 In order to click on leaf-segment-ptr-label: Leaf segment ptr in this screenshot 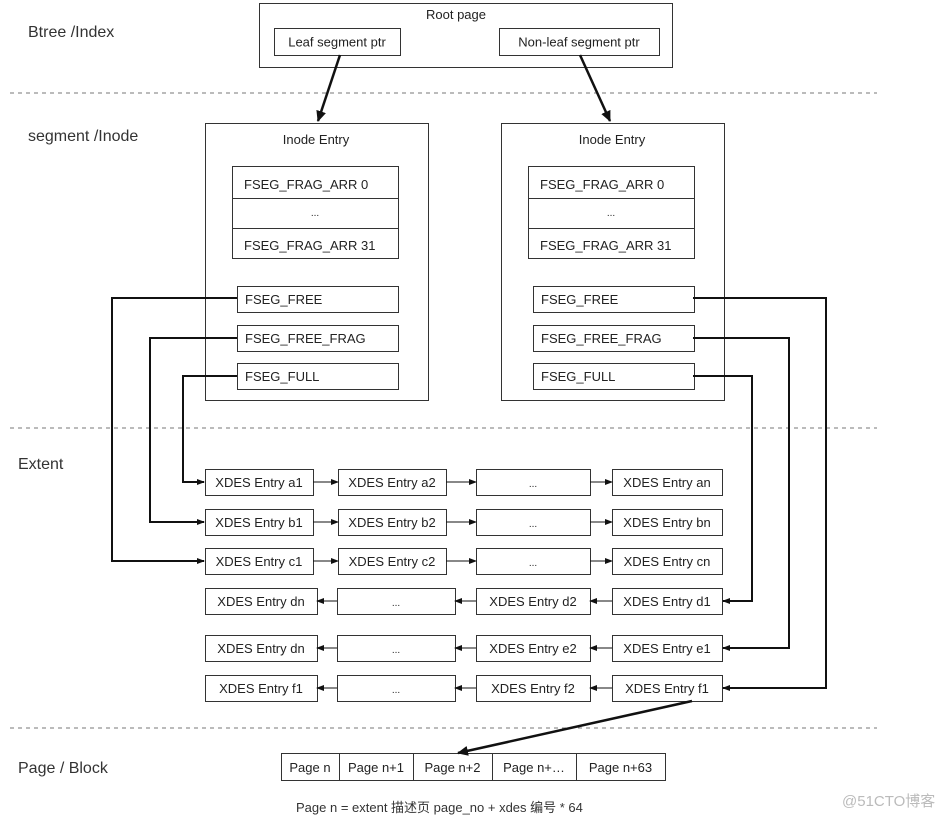, I will do `click(337, 42)`.